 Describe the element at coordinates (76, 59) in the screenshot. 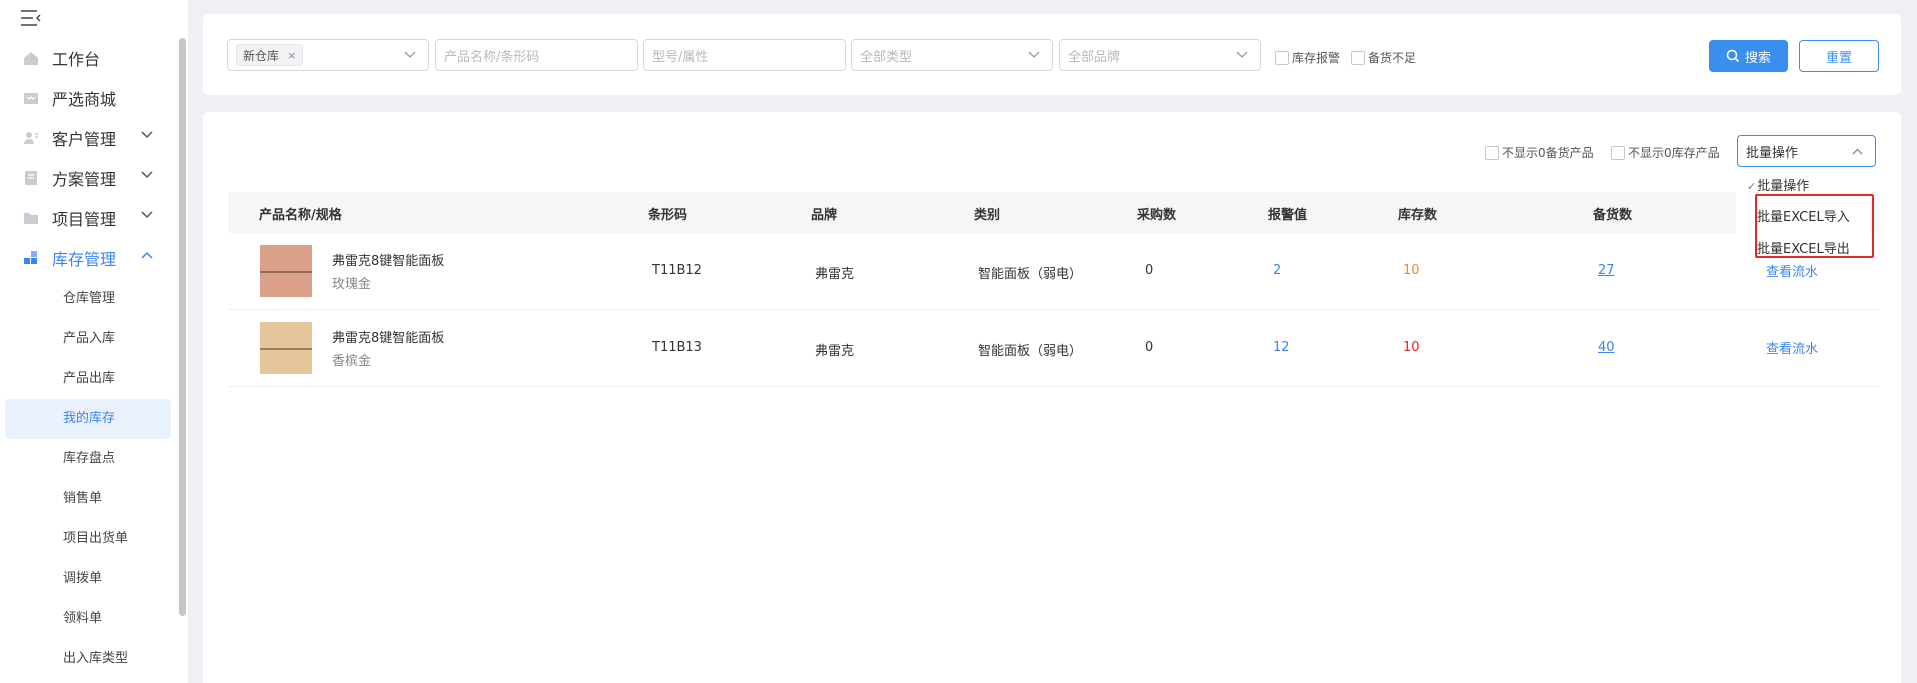

I see `sidebar-item-label: 工作台` at that location.